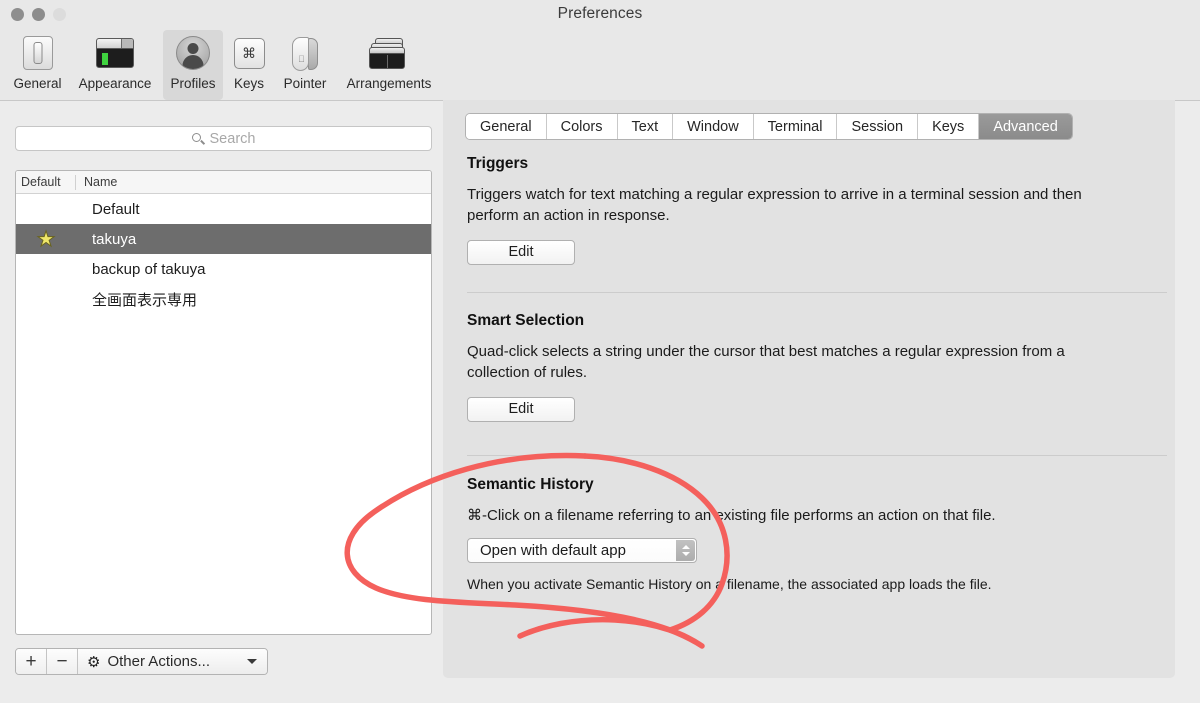 The height and width of the screenshot is (703, 1200). What do you see at coordinates (115, 83) in the screenshot?
I see `toolbar-label-appearance: Appearance` at bounding box center [115, 83].